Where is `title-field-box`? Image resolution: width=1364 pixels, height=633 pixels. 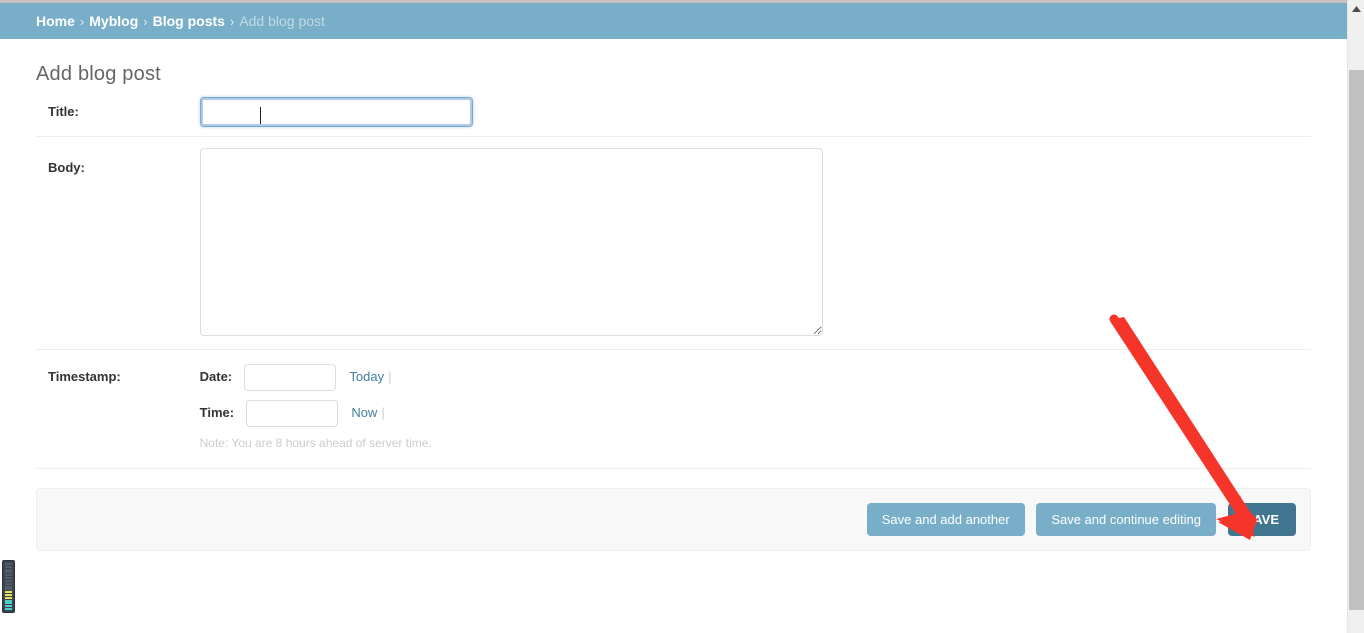 title-field-box is located at coordinates (336, 106).